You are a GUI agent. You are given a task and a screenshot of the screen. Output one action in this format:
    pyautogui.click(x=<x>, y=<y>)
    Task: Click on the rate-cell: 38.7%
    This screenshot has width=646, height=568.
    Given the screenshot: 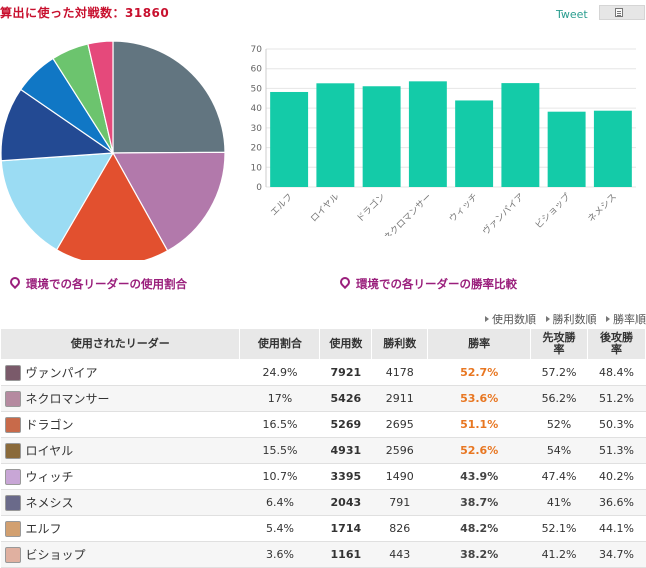 What is the action you would take?
    pyautogui.click(x=479, y=502)
    